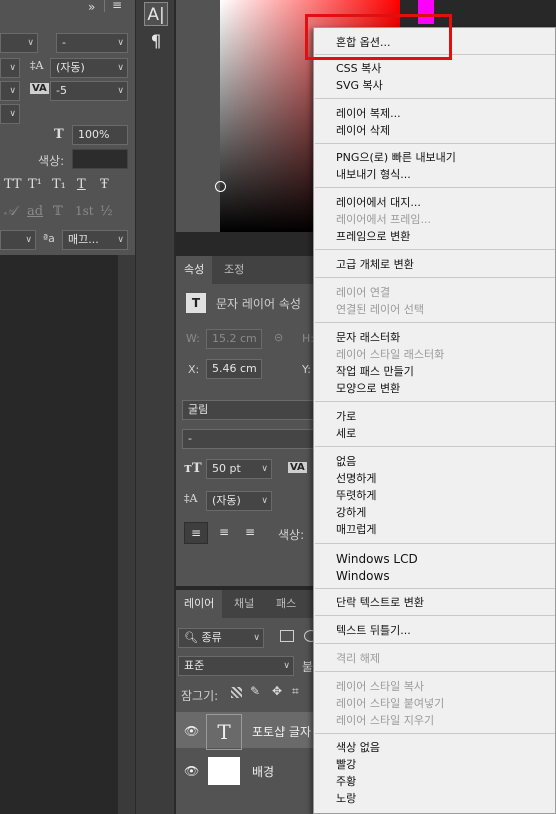  What do you see at coordinates (346, 462) in the screenshot?
I see `menu-item-aa-none: 없음` at bounding box center [346, 462].